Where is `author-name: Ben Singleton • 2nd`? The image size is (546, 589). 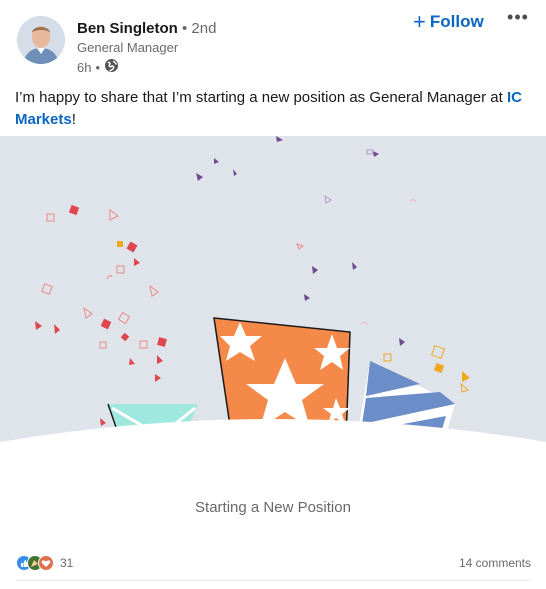 author-name: Ben Singleton • 2nd is located at coordinates (146, 28).